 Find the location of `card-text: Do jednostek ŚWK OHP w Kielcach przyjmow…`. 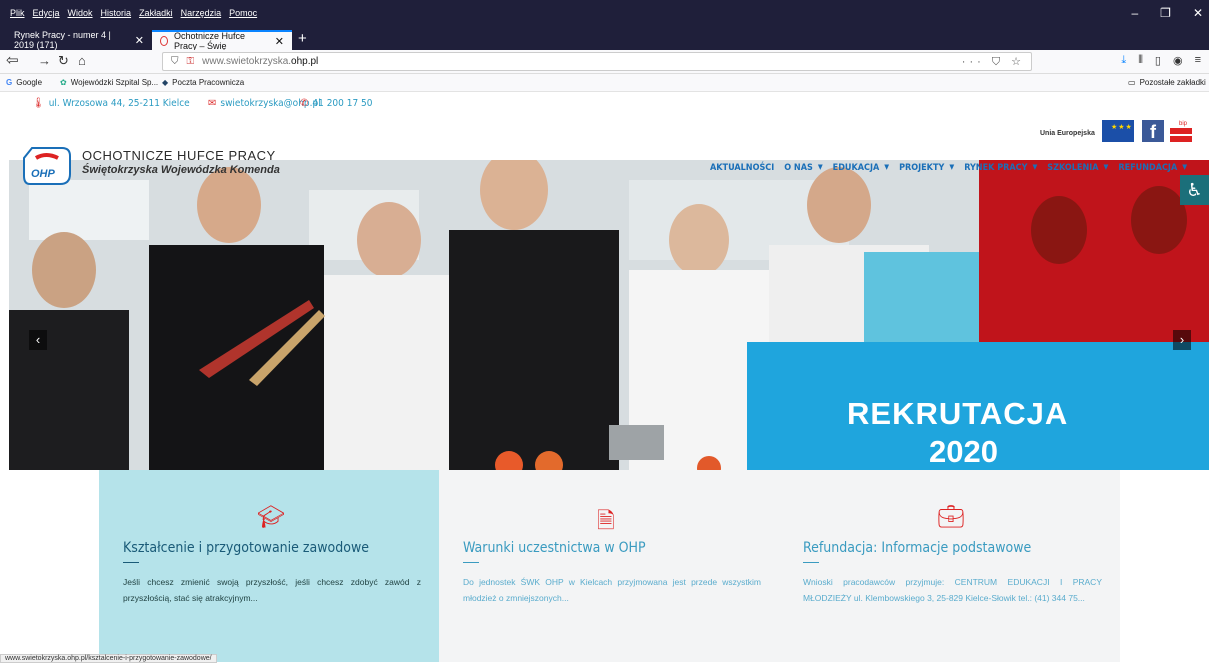

card-text: Do jednostek ŚWK OHP w Kielcach przyjmow… is located at coordinates (612, 590).